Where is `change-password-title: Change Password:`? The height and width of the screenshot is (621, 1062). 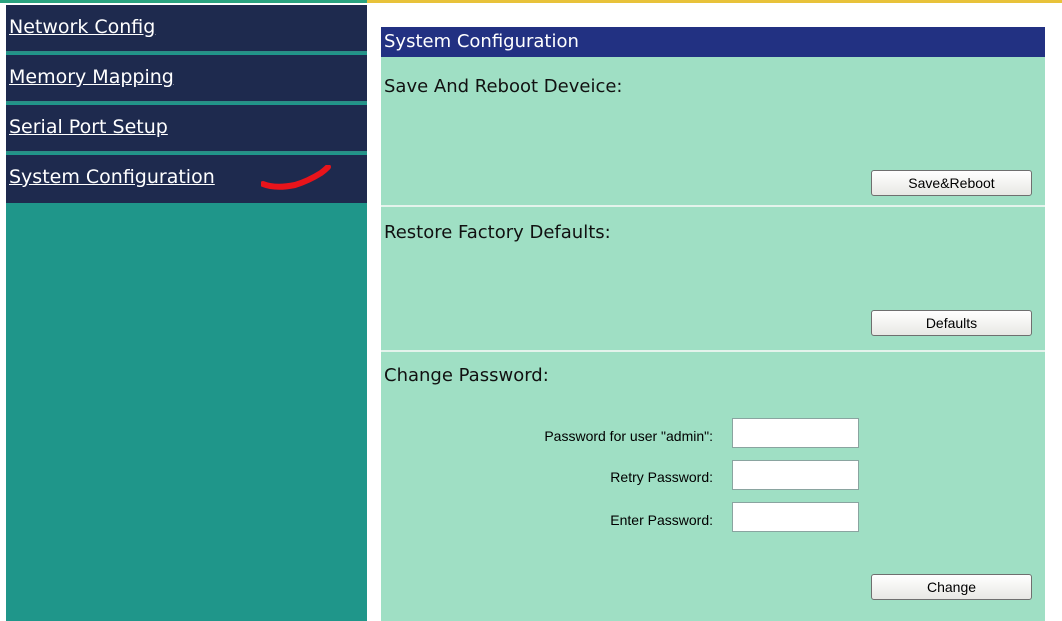 change-password-title: Change Password: is located at coordinates (466, 375).